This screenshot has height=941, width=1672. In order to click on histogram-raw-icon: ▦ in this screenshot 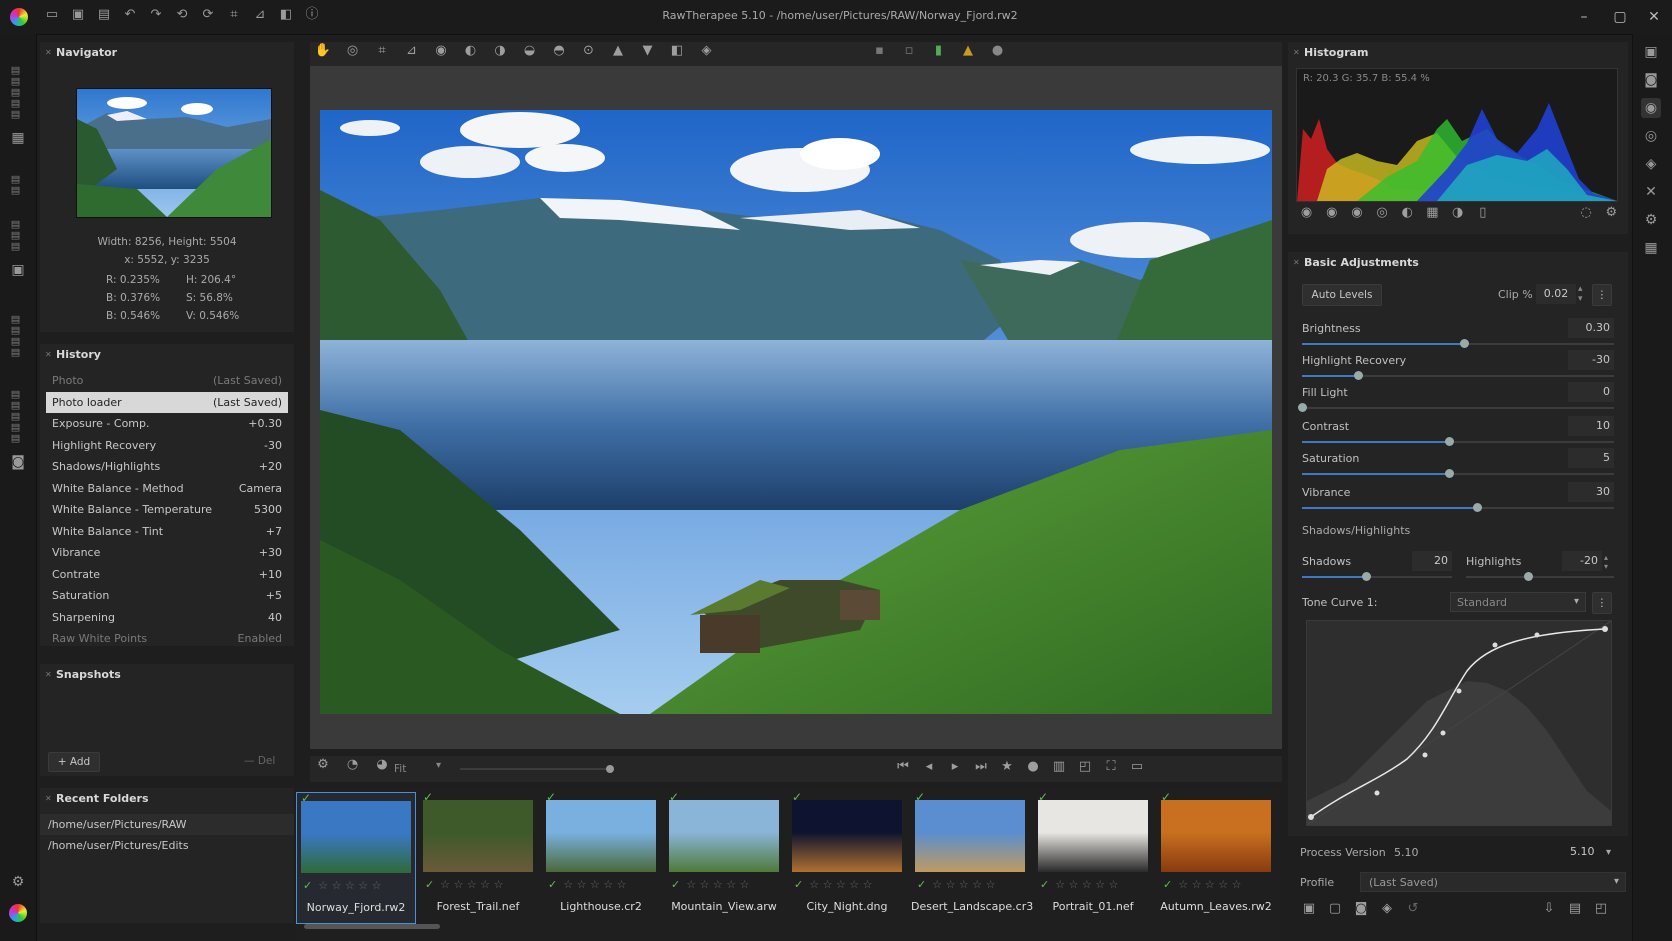, I will do `click(1432, 213)`.